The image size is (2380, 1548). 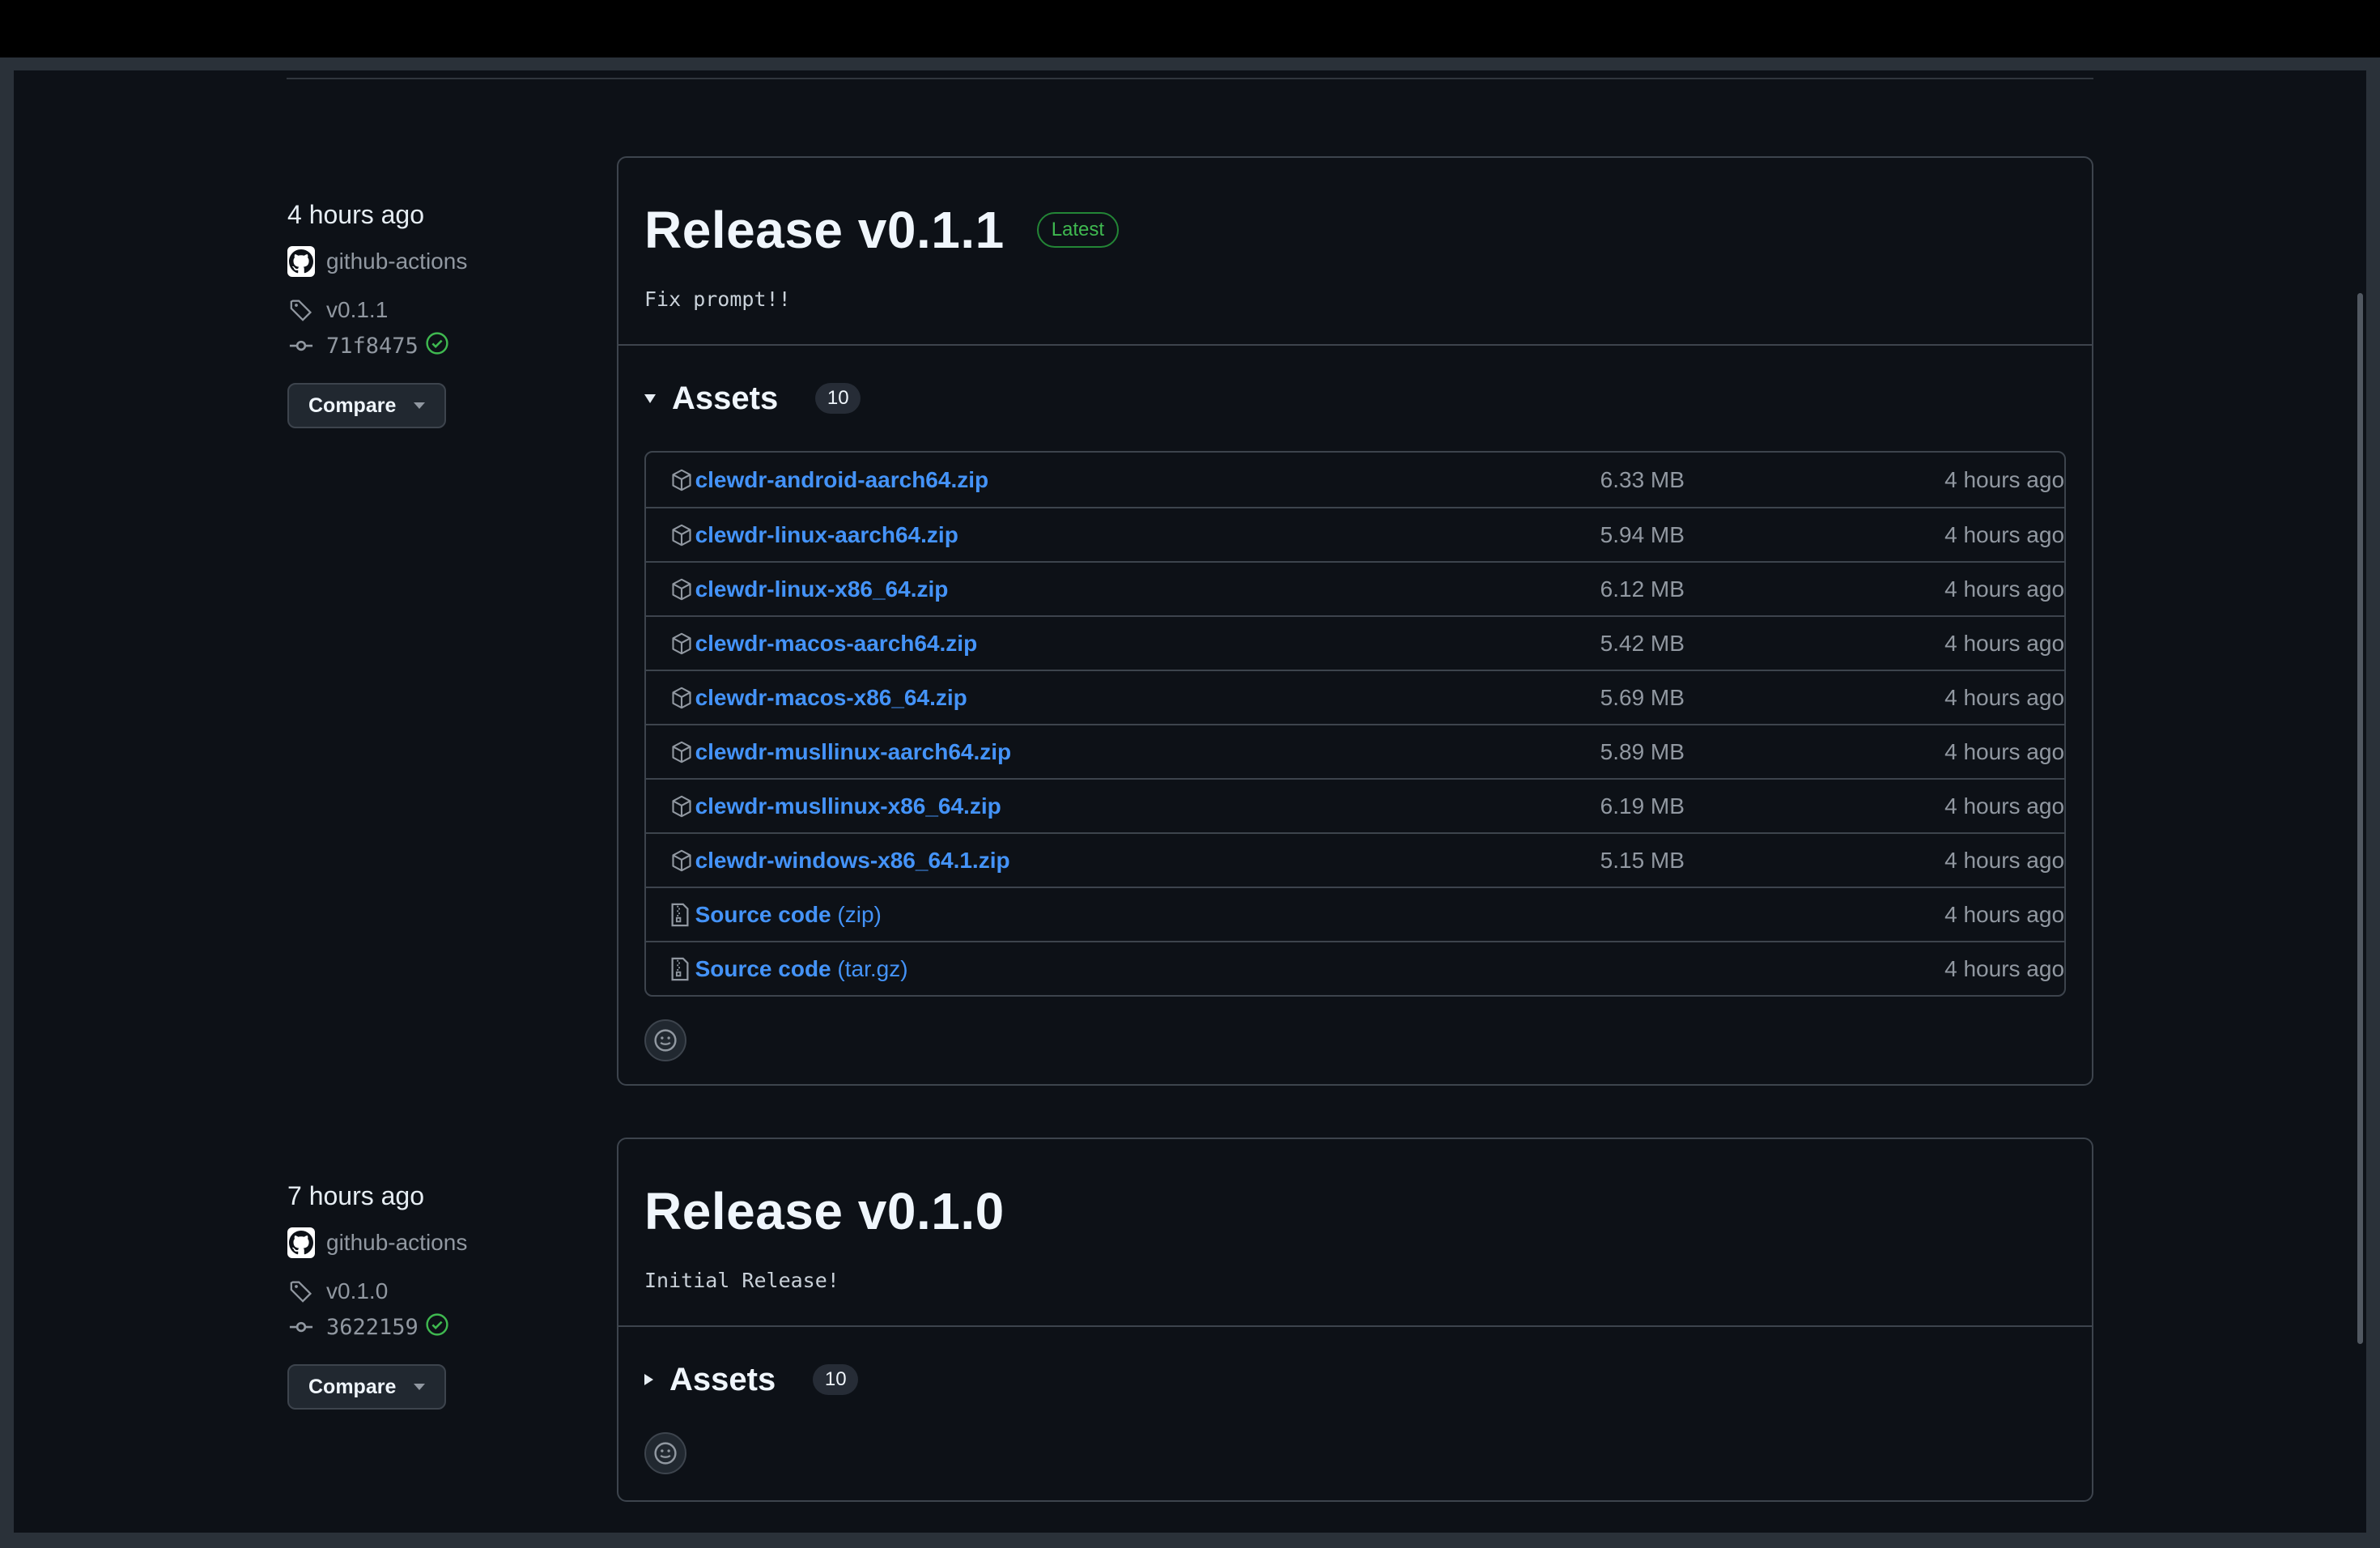 I want to click on release-commit: 71f8475, so click(x=441, y=346).